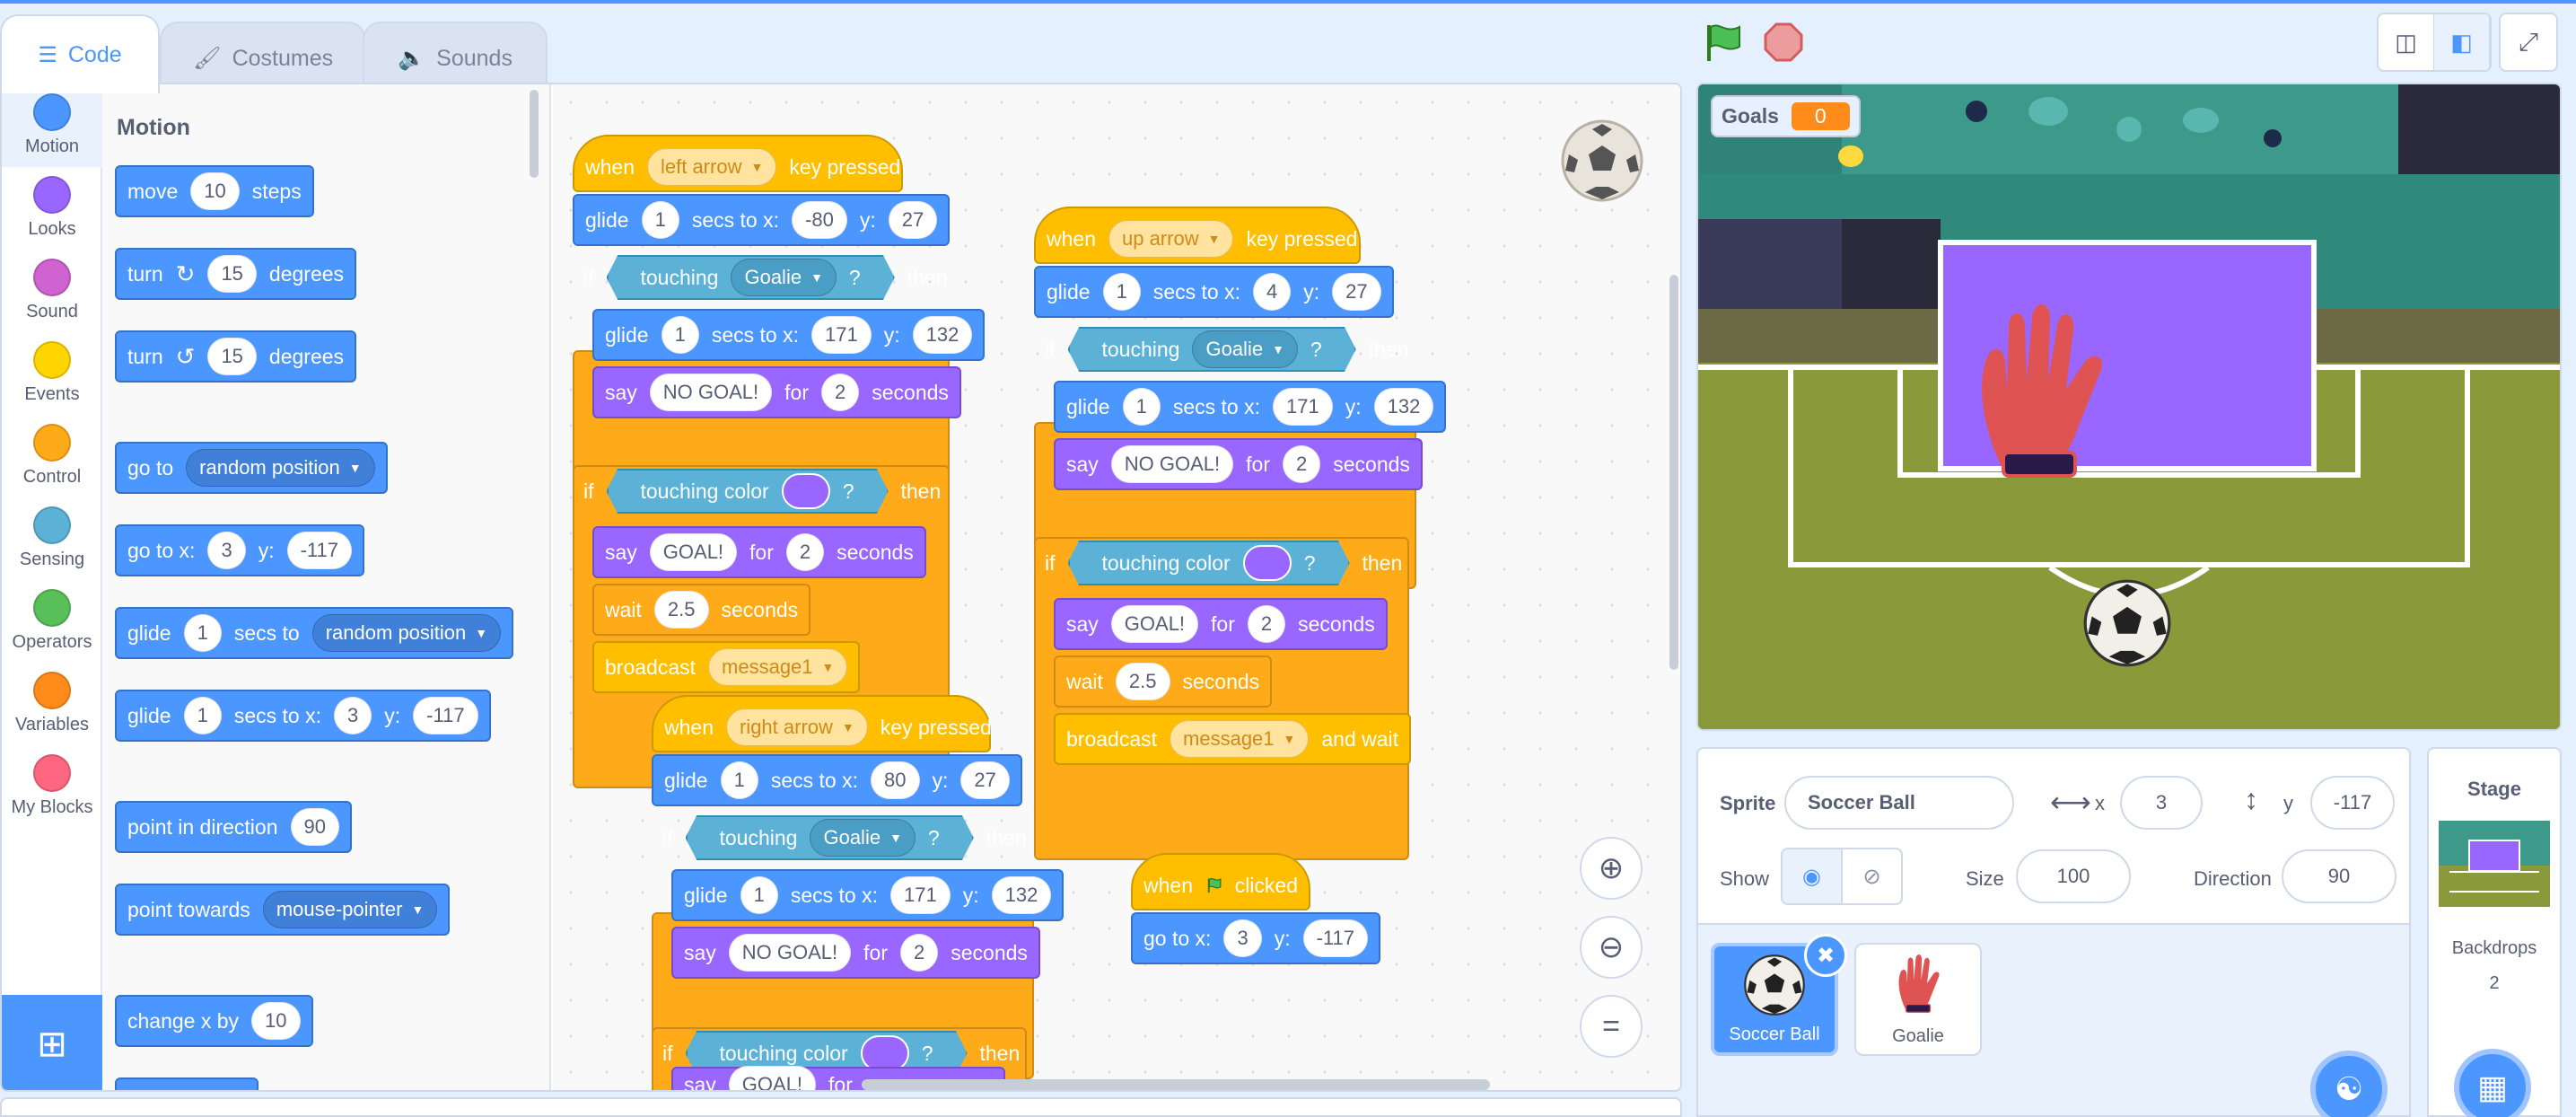  Describe the element at coordinates (1783, 42) in the screenshot. I see `stop-button` at that location.